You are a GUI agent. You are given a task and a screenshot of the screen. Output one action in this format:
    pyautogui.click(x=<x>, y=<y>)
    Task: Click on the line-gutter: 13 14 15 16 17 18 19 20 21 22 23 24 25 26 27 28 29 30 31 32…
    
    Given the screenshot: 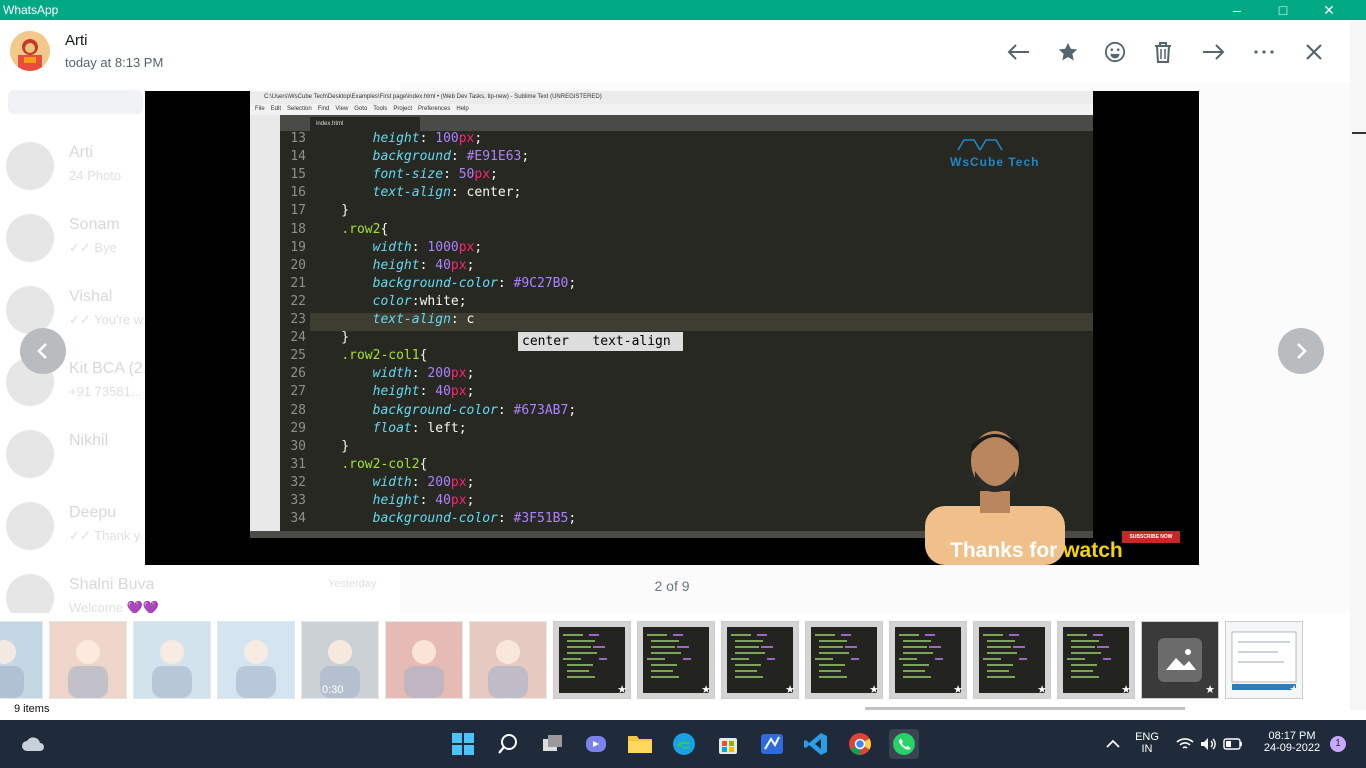 What is the action you would take?
    pyautogui.click(x=295, y=331)
    